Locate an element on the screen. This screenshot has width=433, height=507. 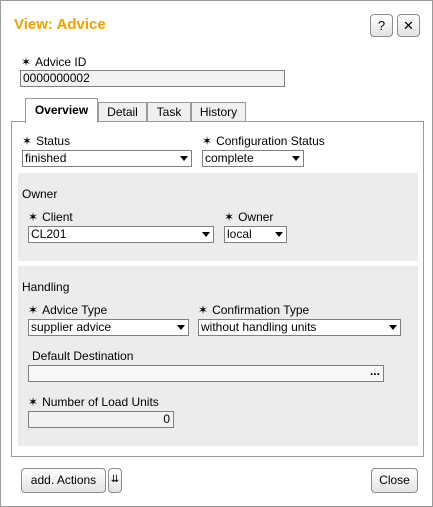
status-label: ✶ Status is located at coordinates (46, 141).